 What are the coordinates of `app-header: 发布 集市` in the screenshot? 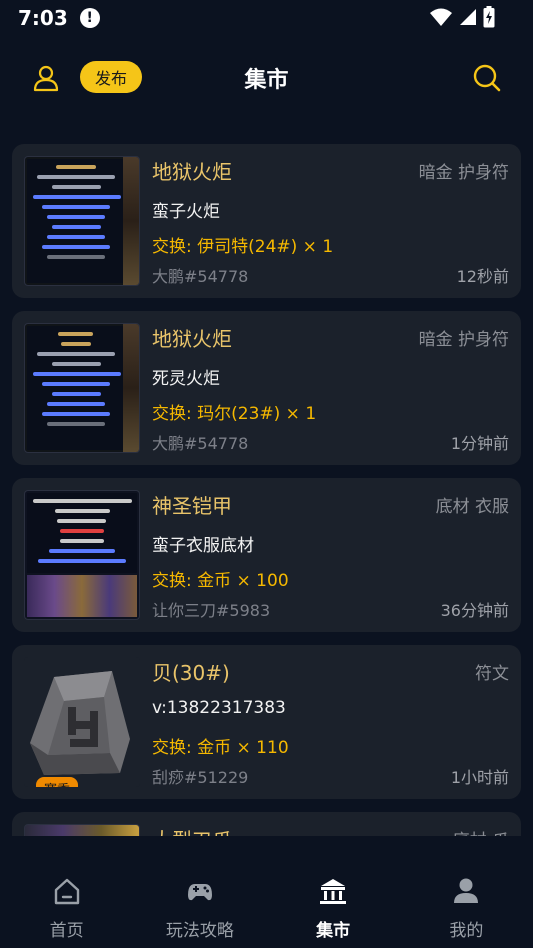 It's located at (266, 78).